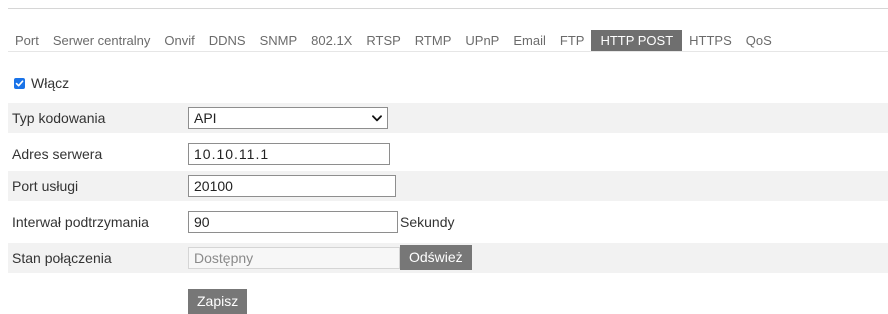 Image resolution: width=888 pixels, height=314 pixels. Describe the element at coordinates (227, 40) in the screenshot. I see `tab-ddns: DDNS` at that location.